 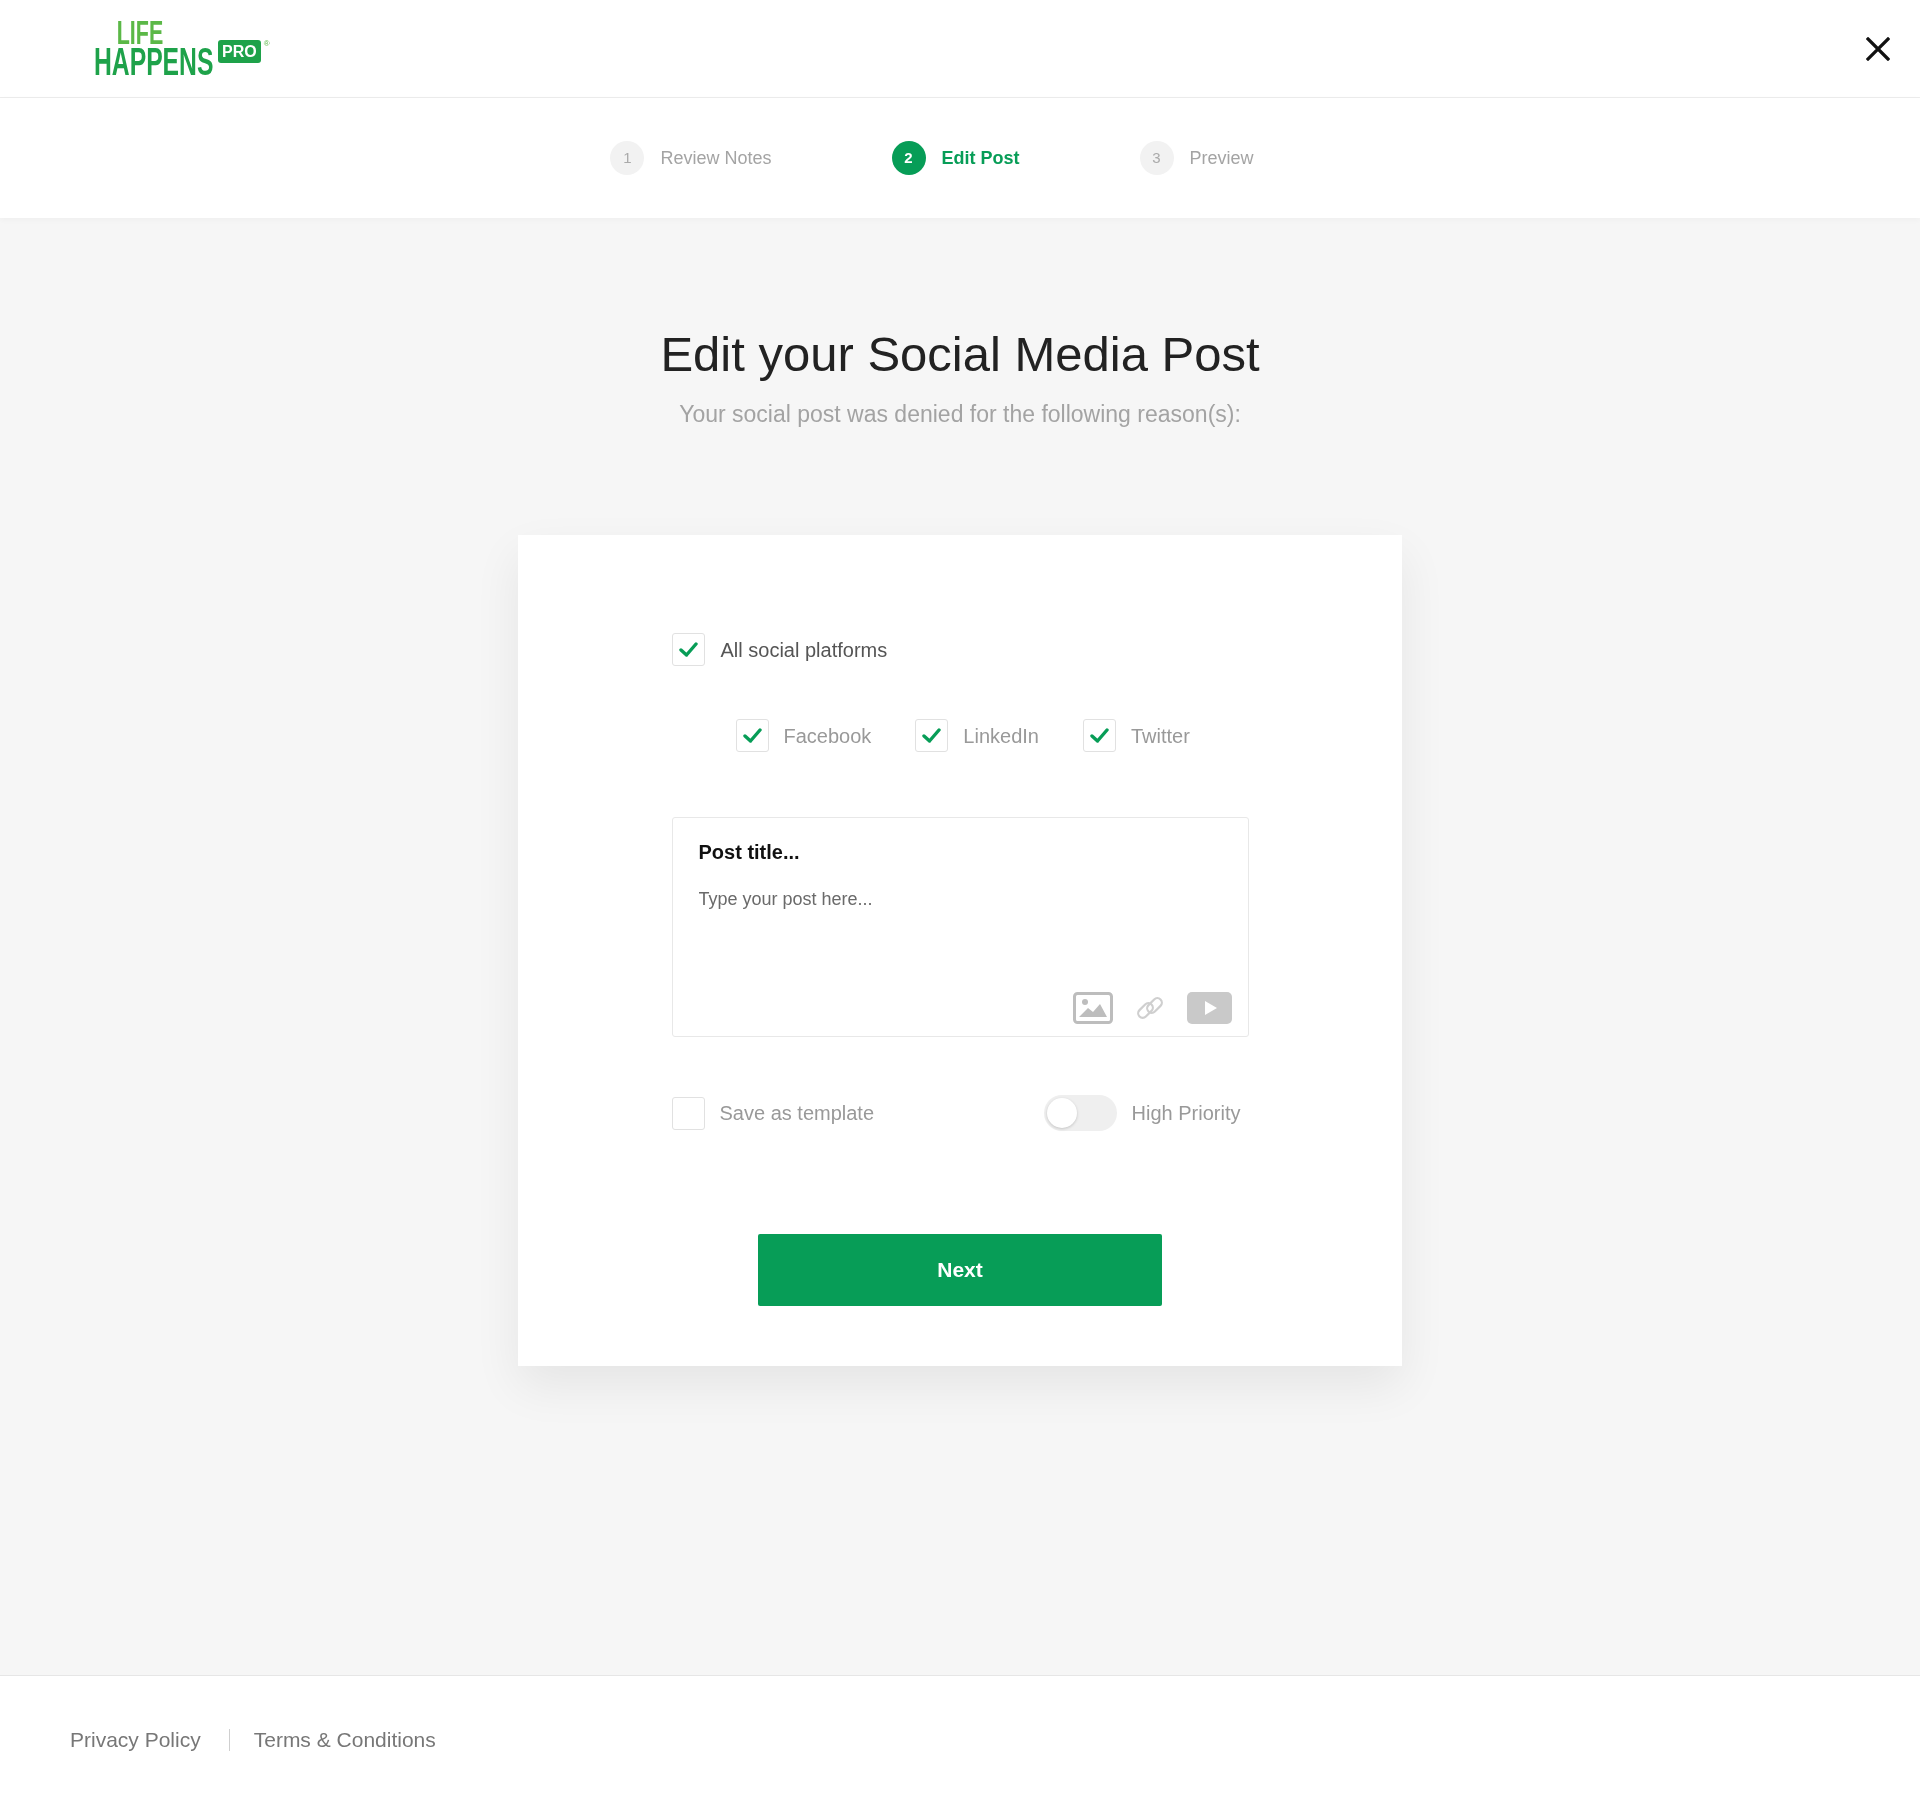 What do you see at coordinates (1160, 736) in the screenshot?
I see `checkbox-label: Twitter` at bounding box center [1160, 736].